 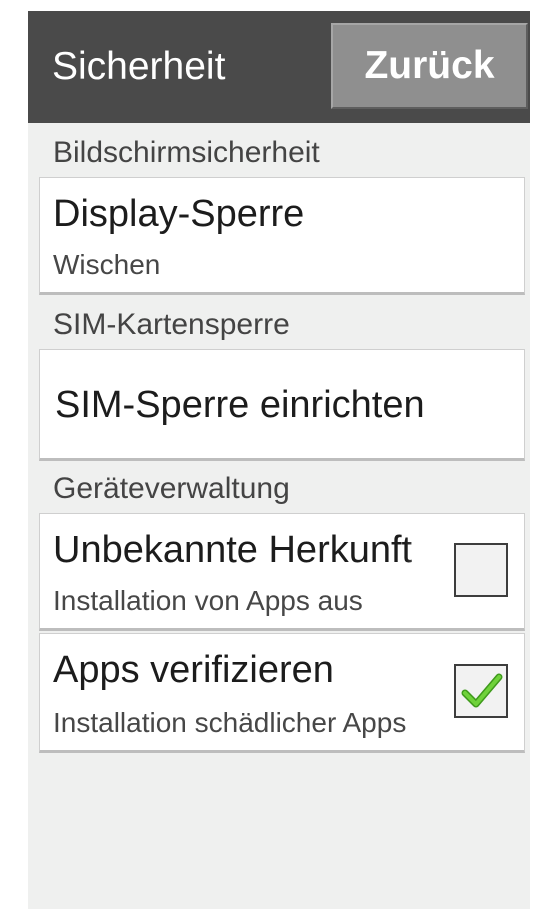 I want to click on checkmark-icon, so click(x=482, y=690).